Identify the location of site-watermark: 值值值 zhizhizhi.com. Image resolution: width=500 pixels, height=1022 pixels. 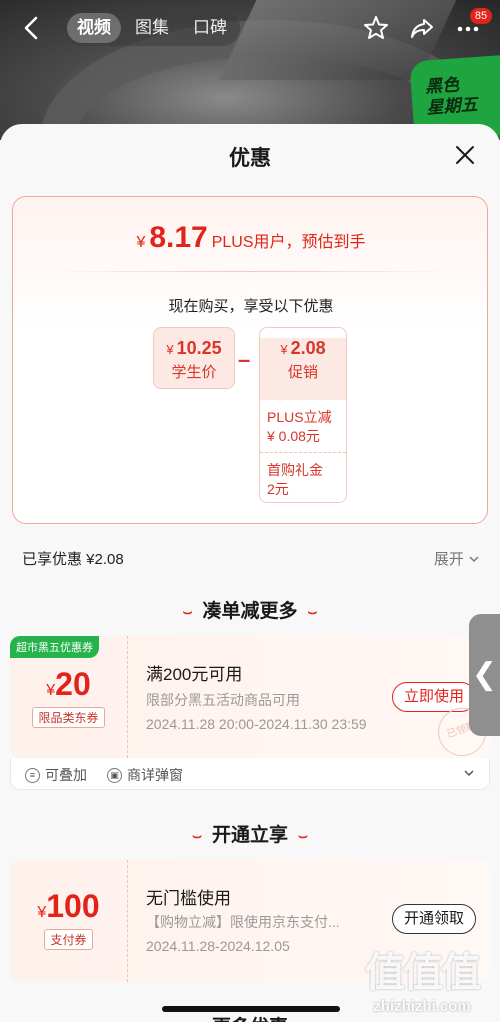
(422, 979).